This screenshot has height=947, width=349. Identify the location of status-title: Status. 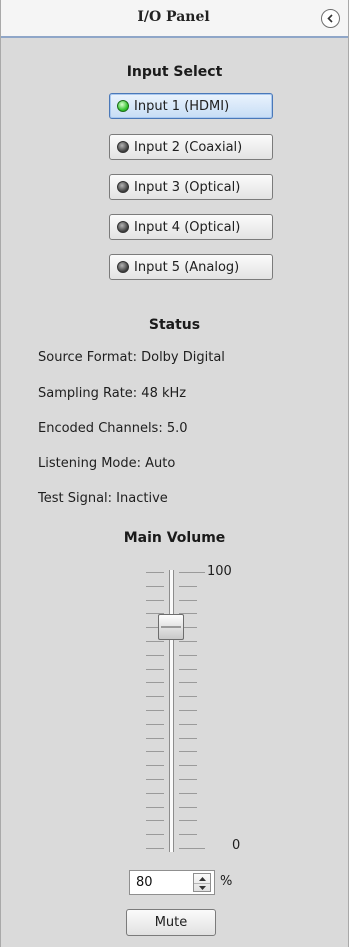
(174, 325).